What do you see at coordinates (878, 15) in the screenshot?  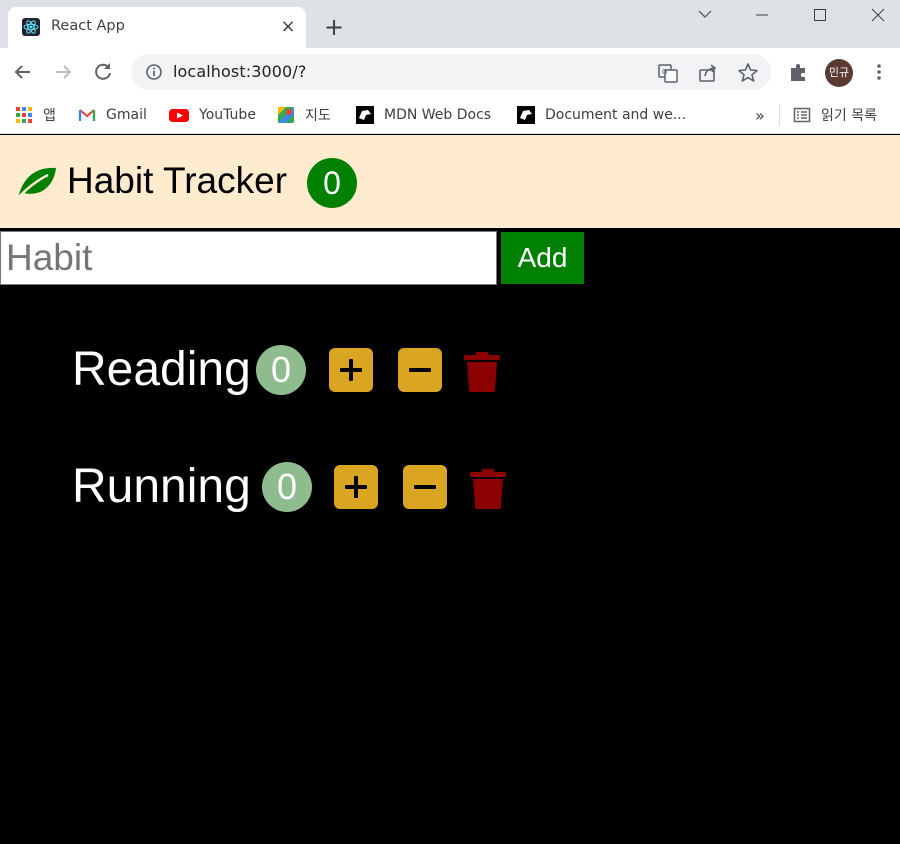 I see `close-window-icon` at bounding box center [878, 15].